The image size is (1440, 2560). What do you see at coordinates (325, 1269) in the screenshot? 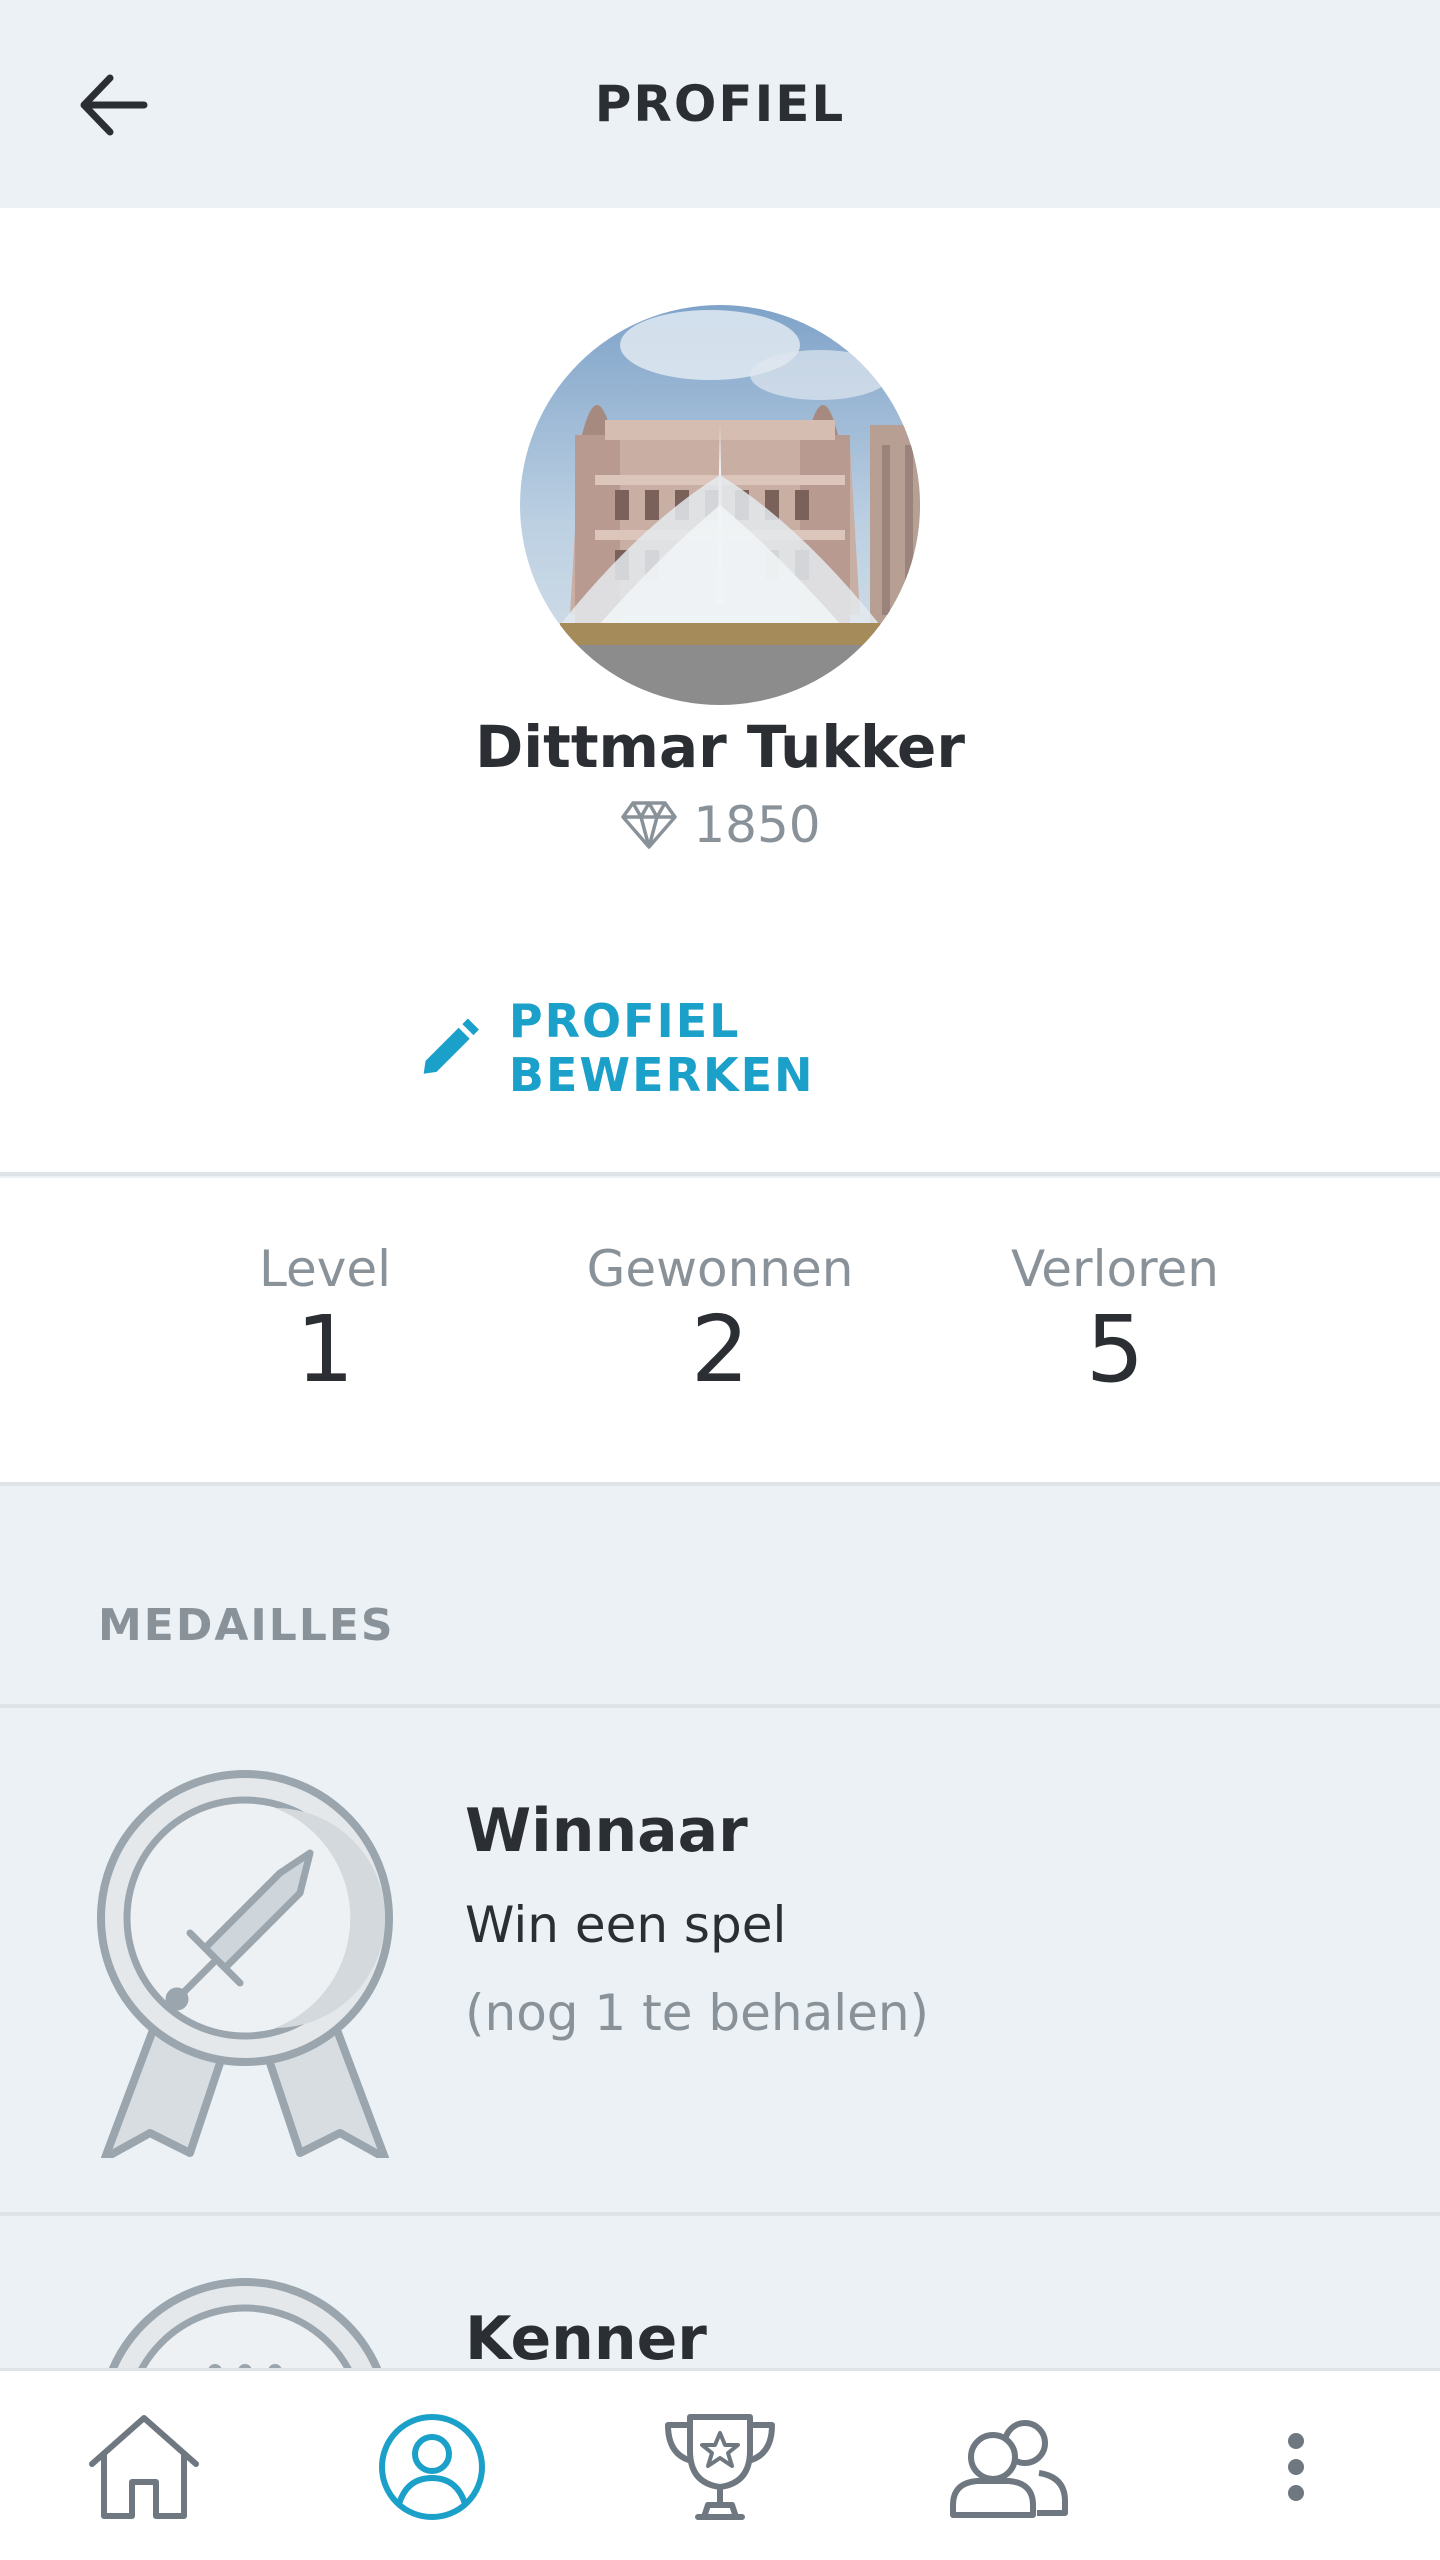
I see `stat-label: Level` at bounding box center [325, 1269].